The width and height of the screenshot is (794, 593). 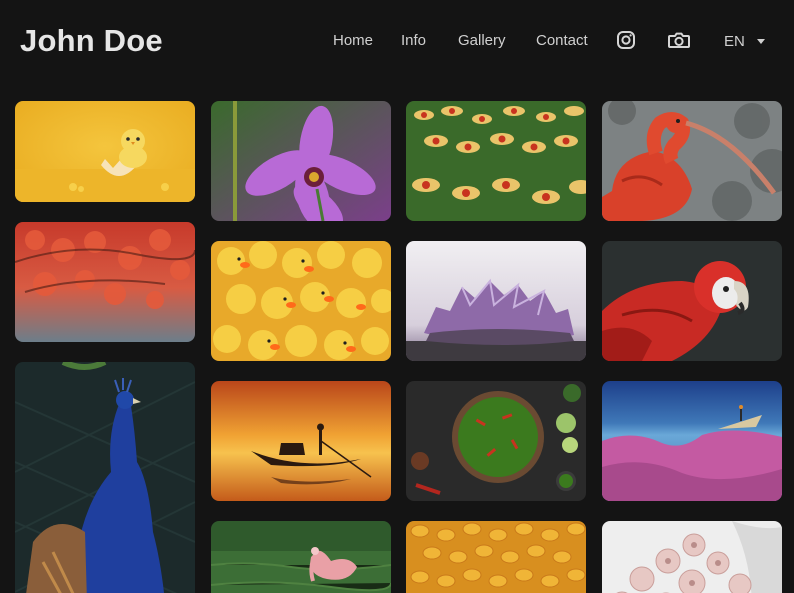 What do you see at coordinates (562, 41) in the screenshot?
I see `nav-contact: Contact` at bounding box center [562, 41].